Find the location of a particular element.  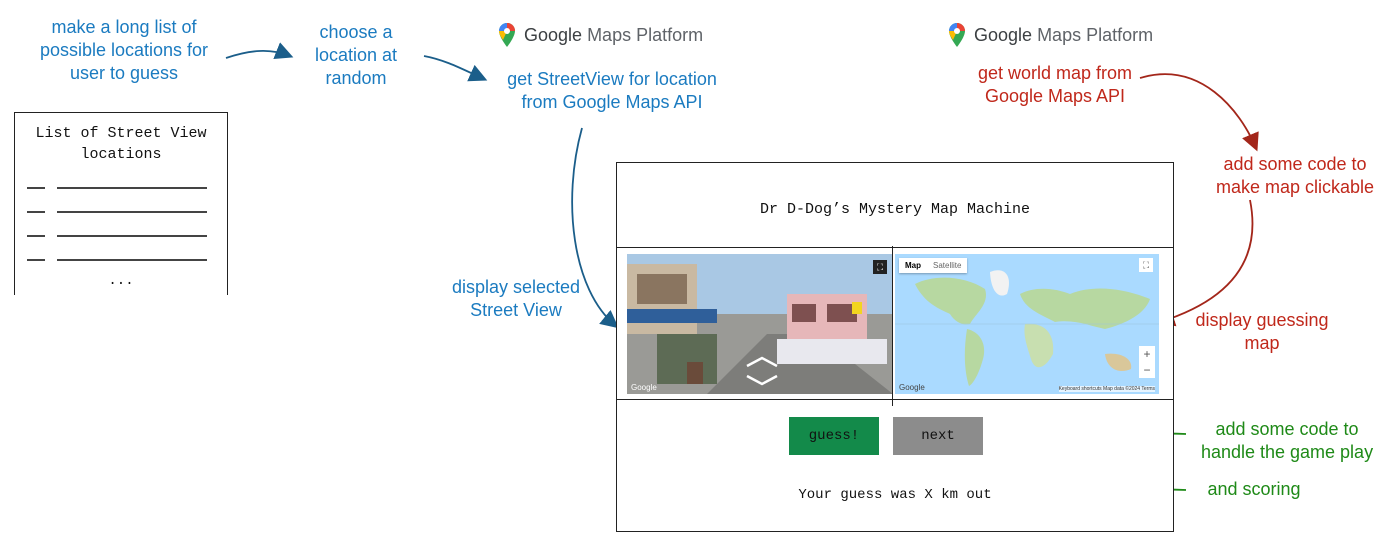

street-view: ⛶ Google is located at coordinates (760, 324).